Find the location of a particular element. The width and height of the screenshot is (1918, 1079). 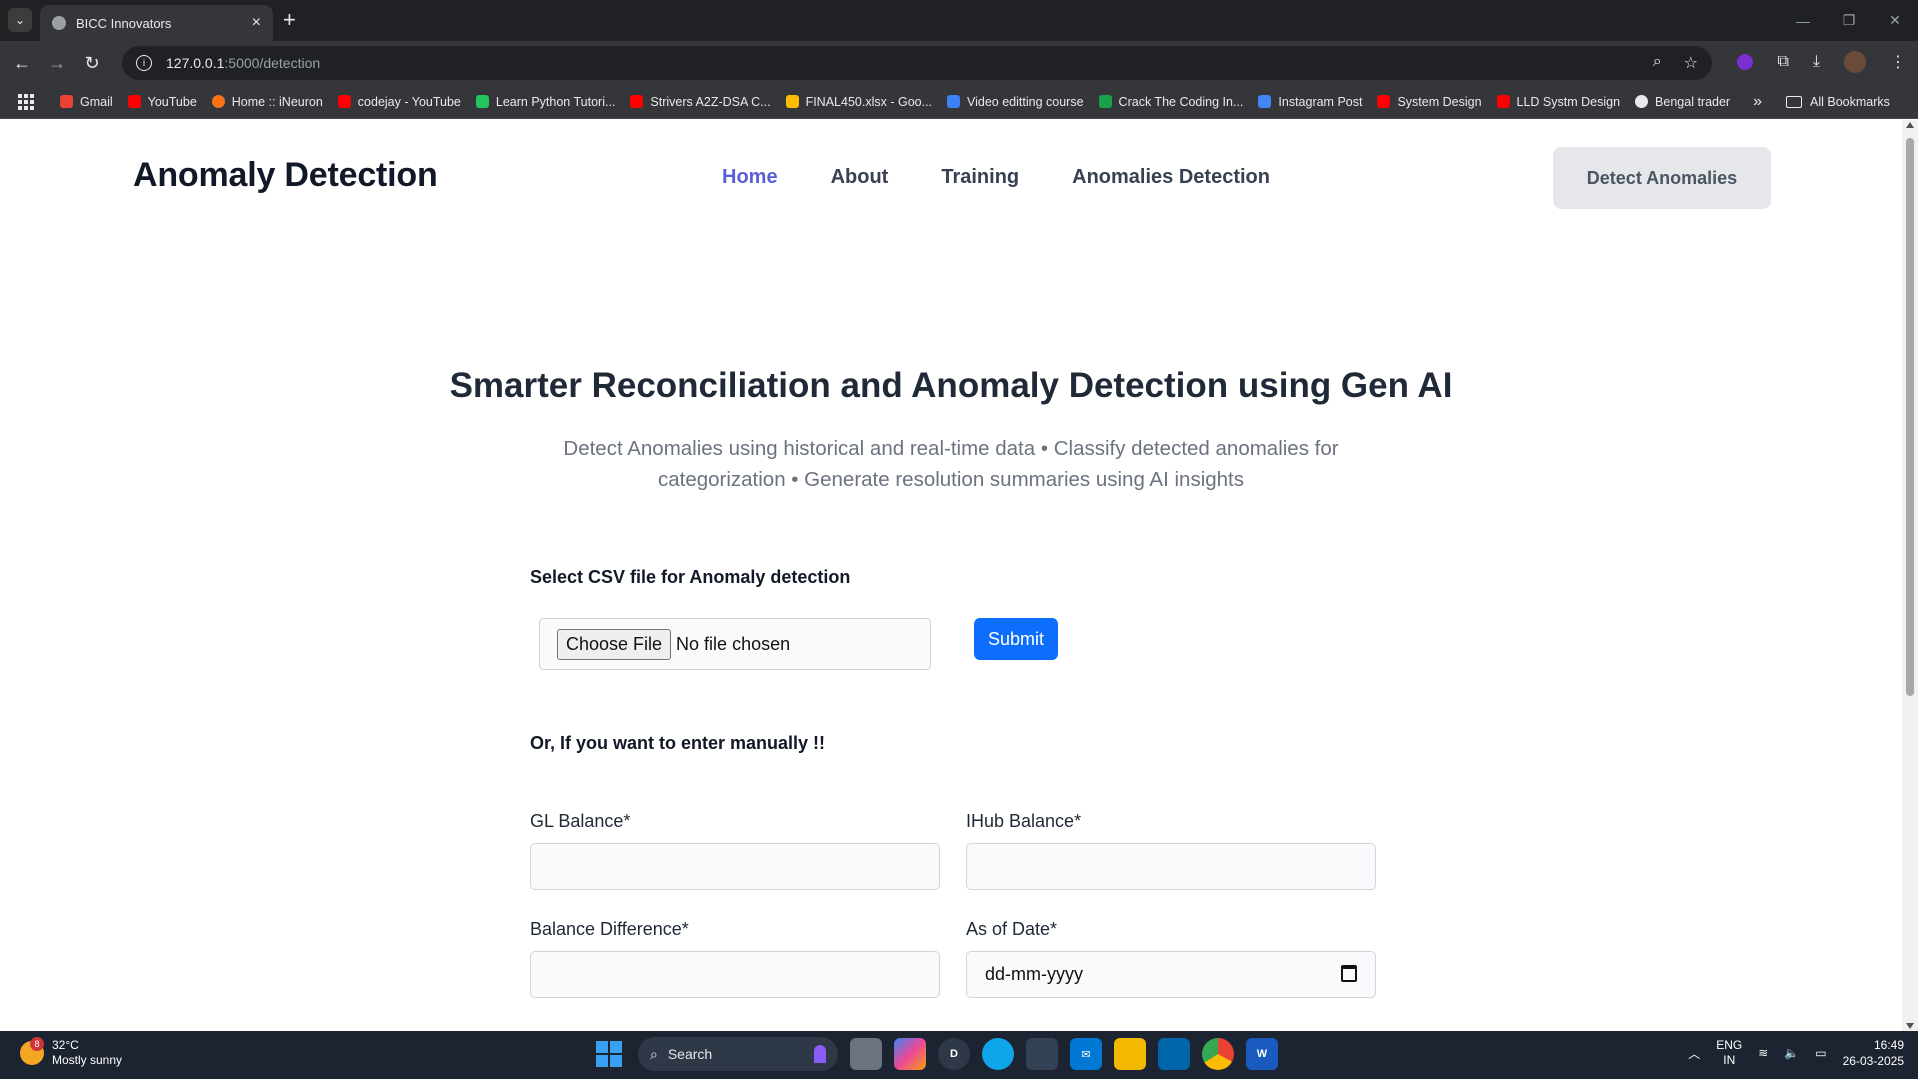

gl-balance-input is located at coordinates (735, 866).